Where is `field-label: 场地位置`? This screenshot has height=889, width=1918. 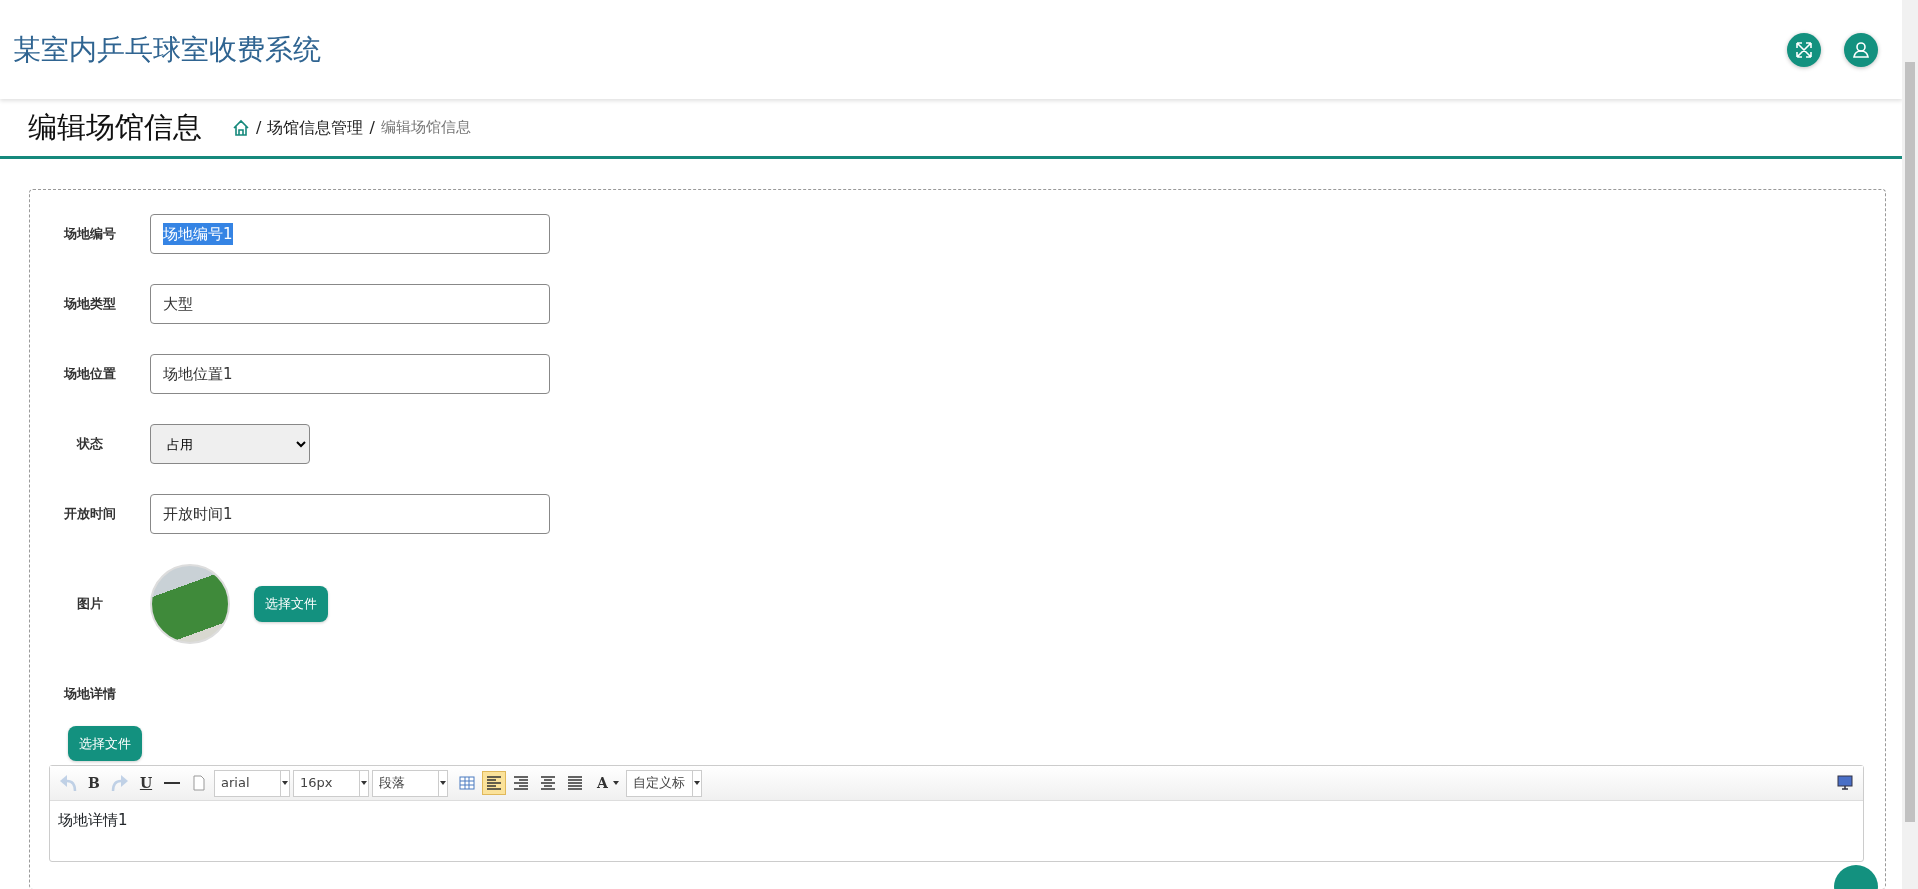
field-label: 场地位置 is located at coordinates (89, 374).